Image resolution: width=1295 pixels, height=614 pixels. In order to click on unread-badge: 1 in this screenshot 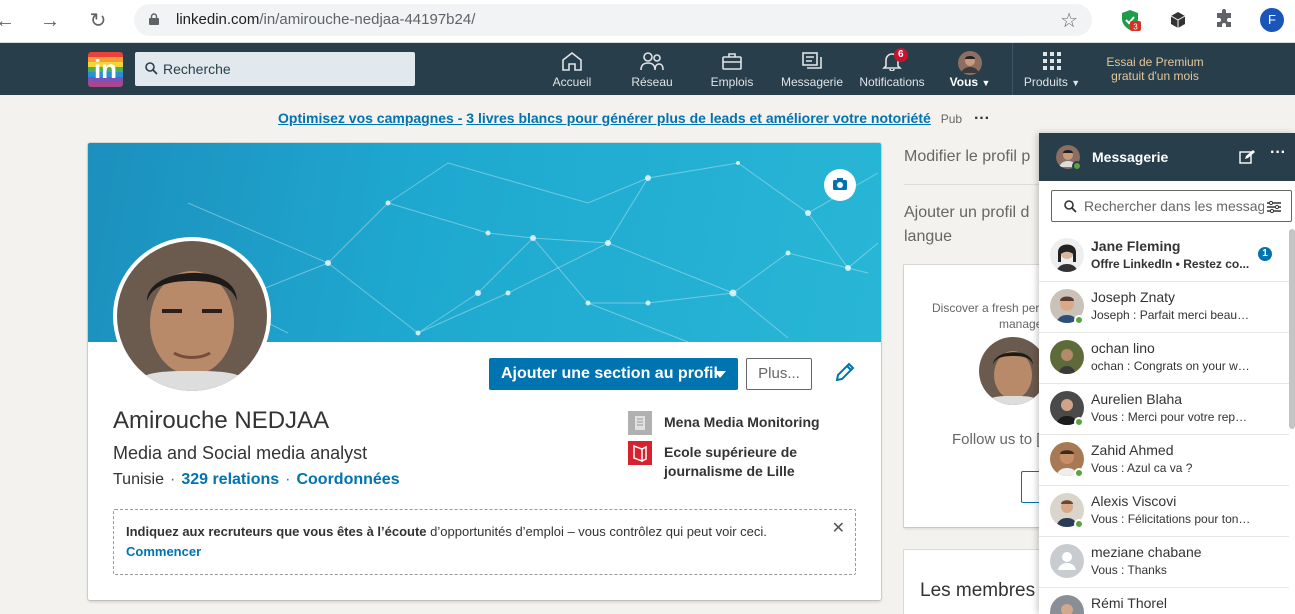, I will do `click(1265, 254)`.